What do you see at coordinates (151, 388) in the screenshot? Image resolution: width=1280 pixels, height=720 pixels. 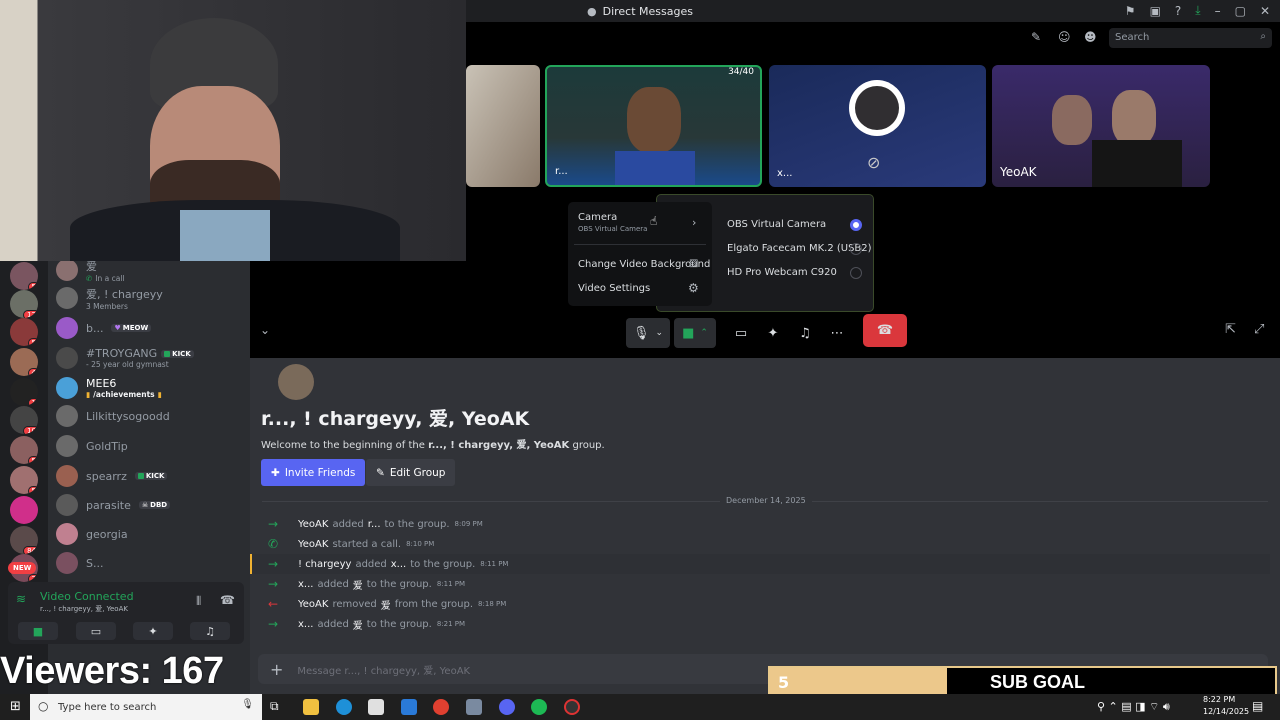 I see `dm-item: MEE6 ▮/achievements ▮` at bounding box center [151, 388].